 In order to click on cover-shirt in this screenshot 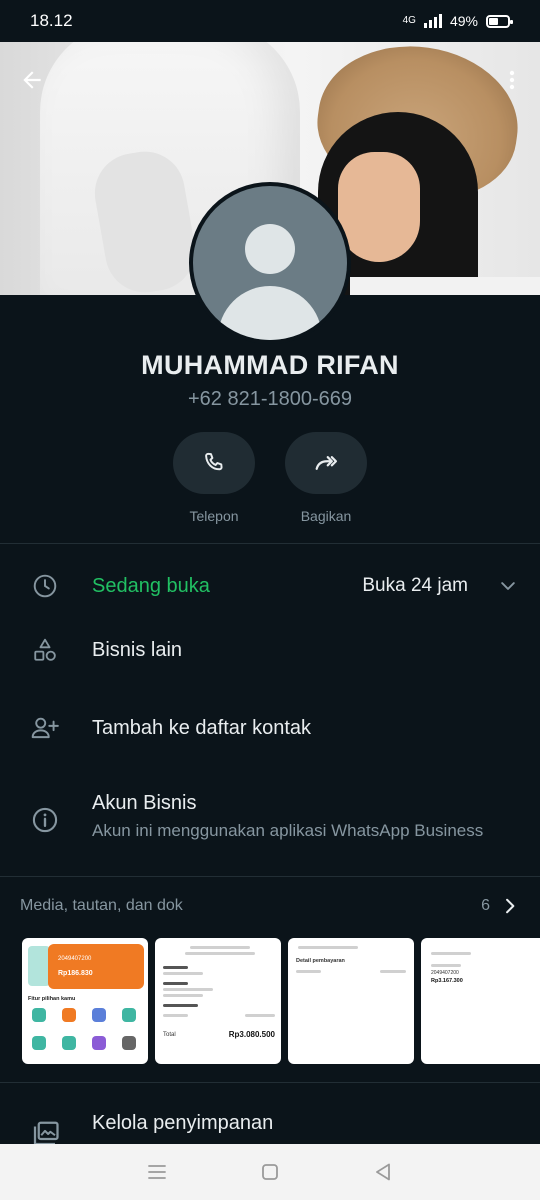, I will do `click(445, 286)`.